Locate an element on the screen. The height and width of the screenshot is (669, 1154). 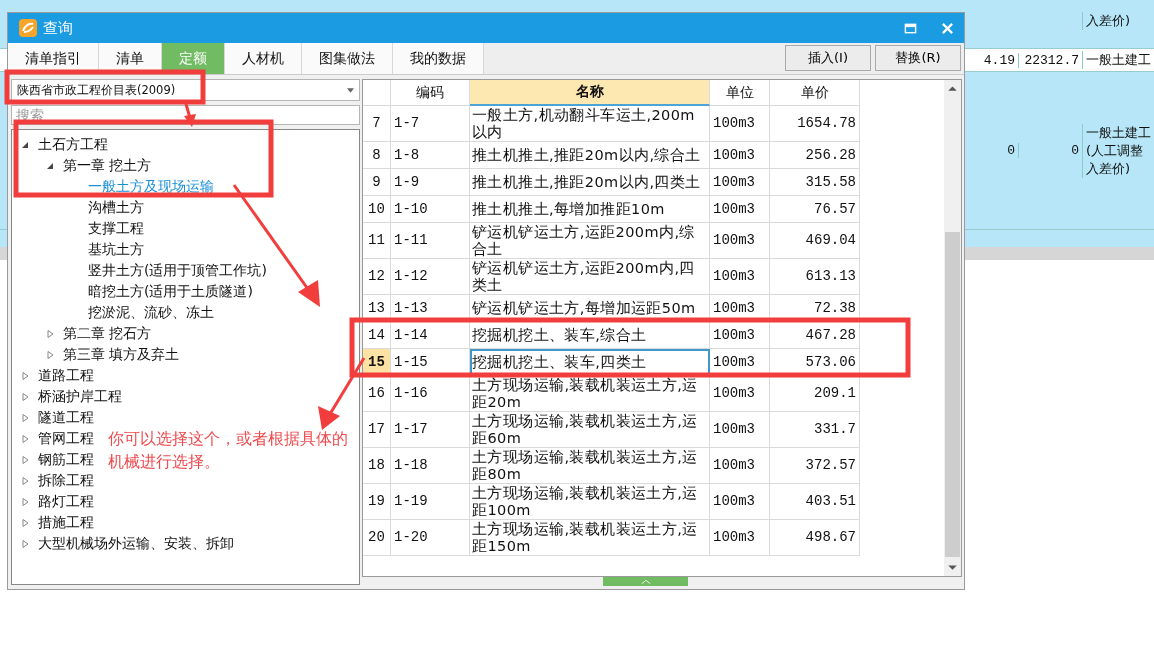
app-logo-icon is located at coordinates (28, 28).